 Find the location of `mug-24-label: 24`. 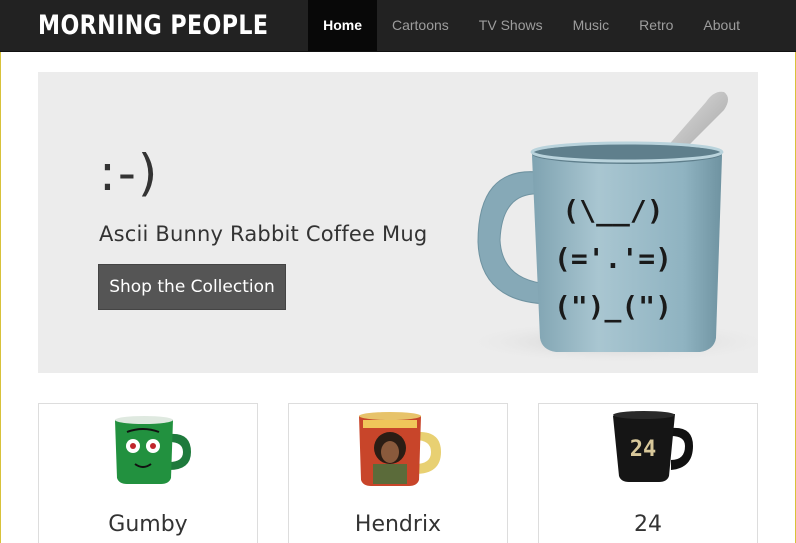

mug-24-label: 24 is located at coordinates (643, 449).